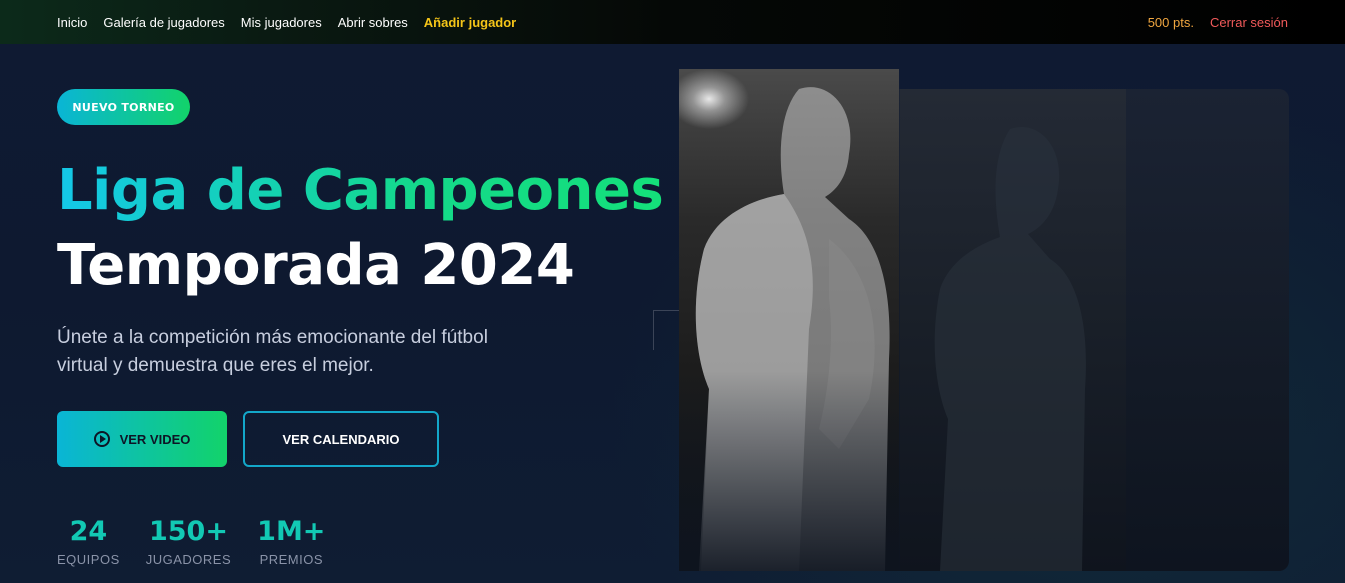 This screenshot has height=583, width=1345. What do you see at coordinates (291, 559) in the screenshot?
I see `stat-label: PREMIOS` at bounding box center [291, 559].